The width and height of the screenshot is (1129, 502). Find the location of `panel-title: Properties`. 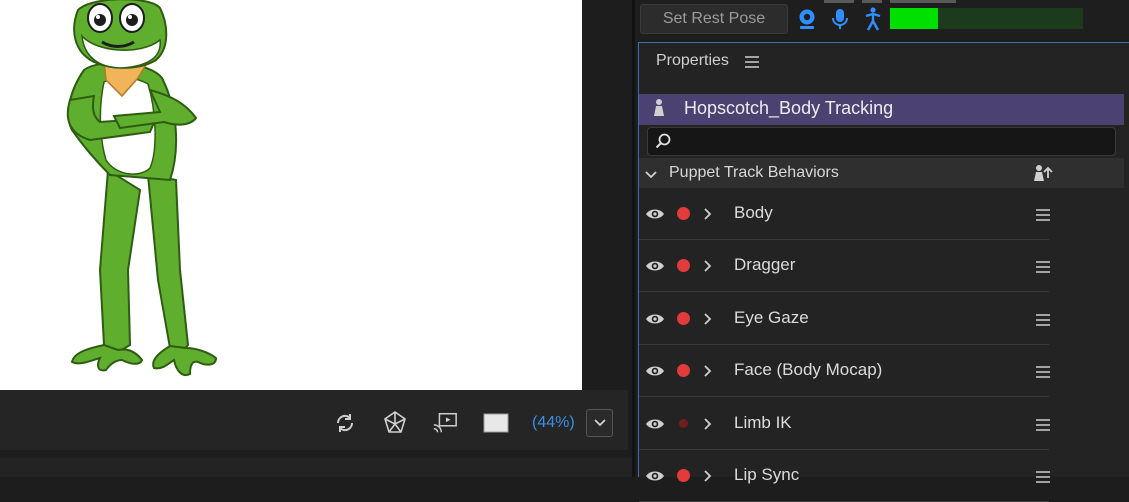

panel-title: Properties is located at coordinates (692, 60).